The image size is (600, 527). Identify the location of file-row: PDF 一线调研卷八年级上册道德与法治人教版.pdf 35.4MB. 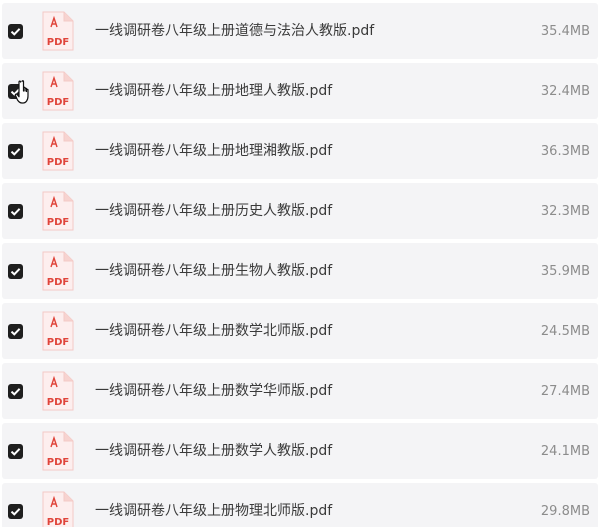
(300, 31).